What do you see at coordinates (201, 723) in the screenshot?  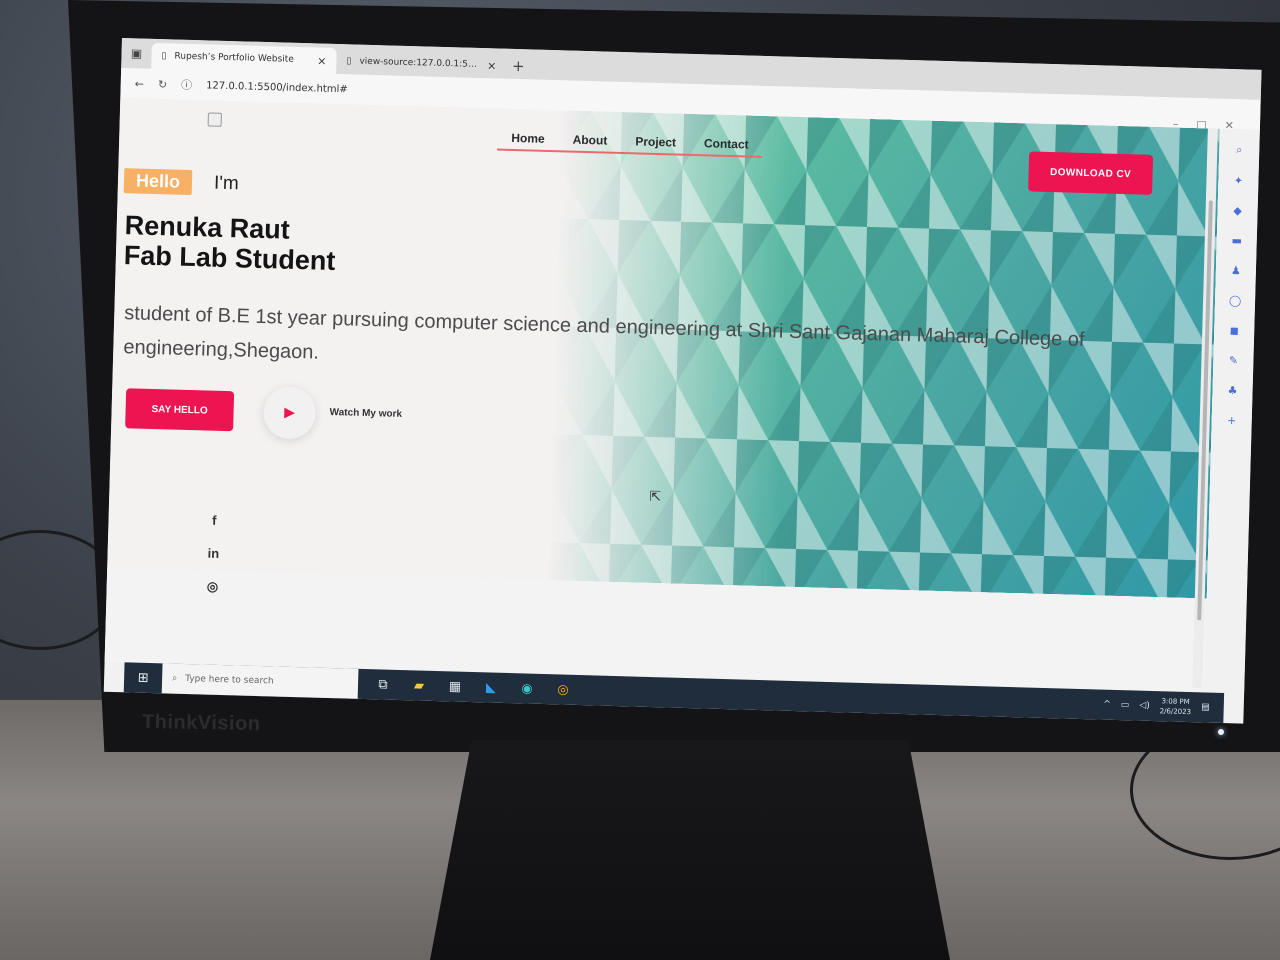 I see `monitor-brand: ThinkVision` at bounding box center [201, 723].